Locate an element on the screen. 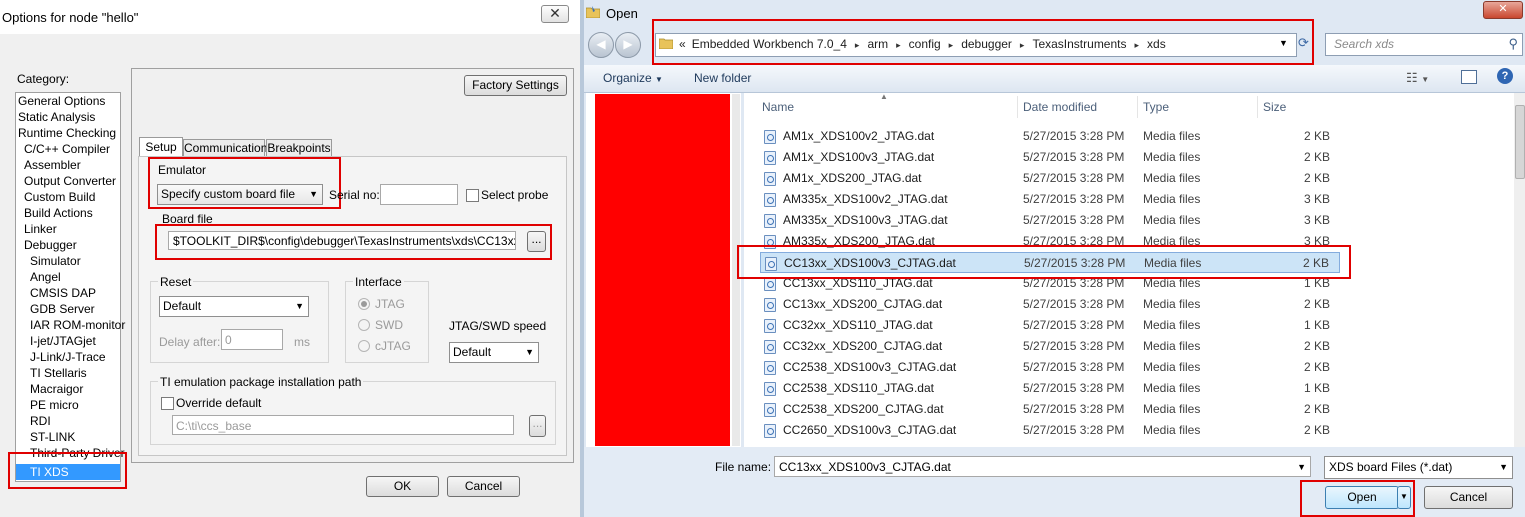 The height and width of the screenshot is (517, 1525). search-field: Search xds ⚲ is located at coordinates (1424, 44).